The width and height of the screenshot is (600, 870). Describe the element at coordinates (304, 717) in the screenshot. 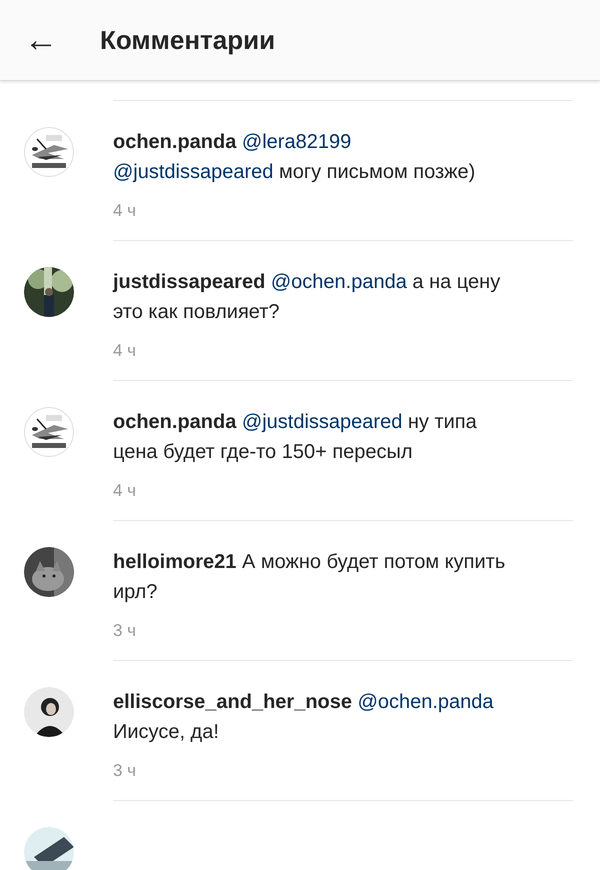

I see `comment-text: elliscorse_and_her_nose @ochen.panda Иисусе, да!` at that location.